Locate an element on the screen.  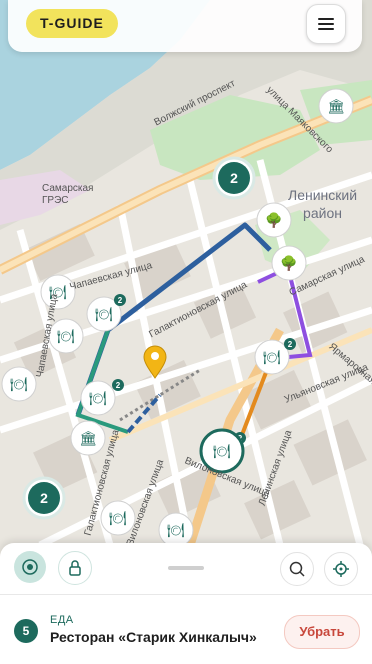
menu-button is located at coordinates (326, 24).